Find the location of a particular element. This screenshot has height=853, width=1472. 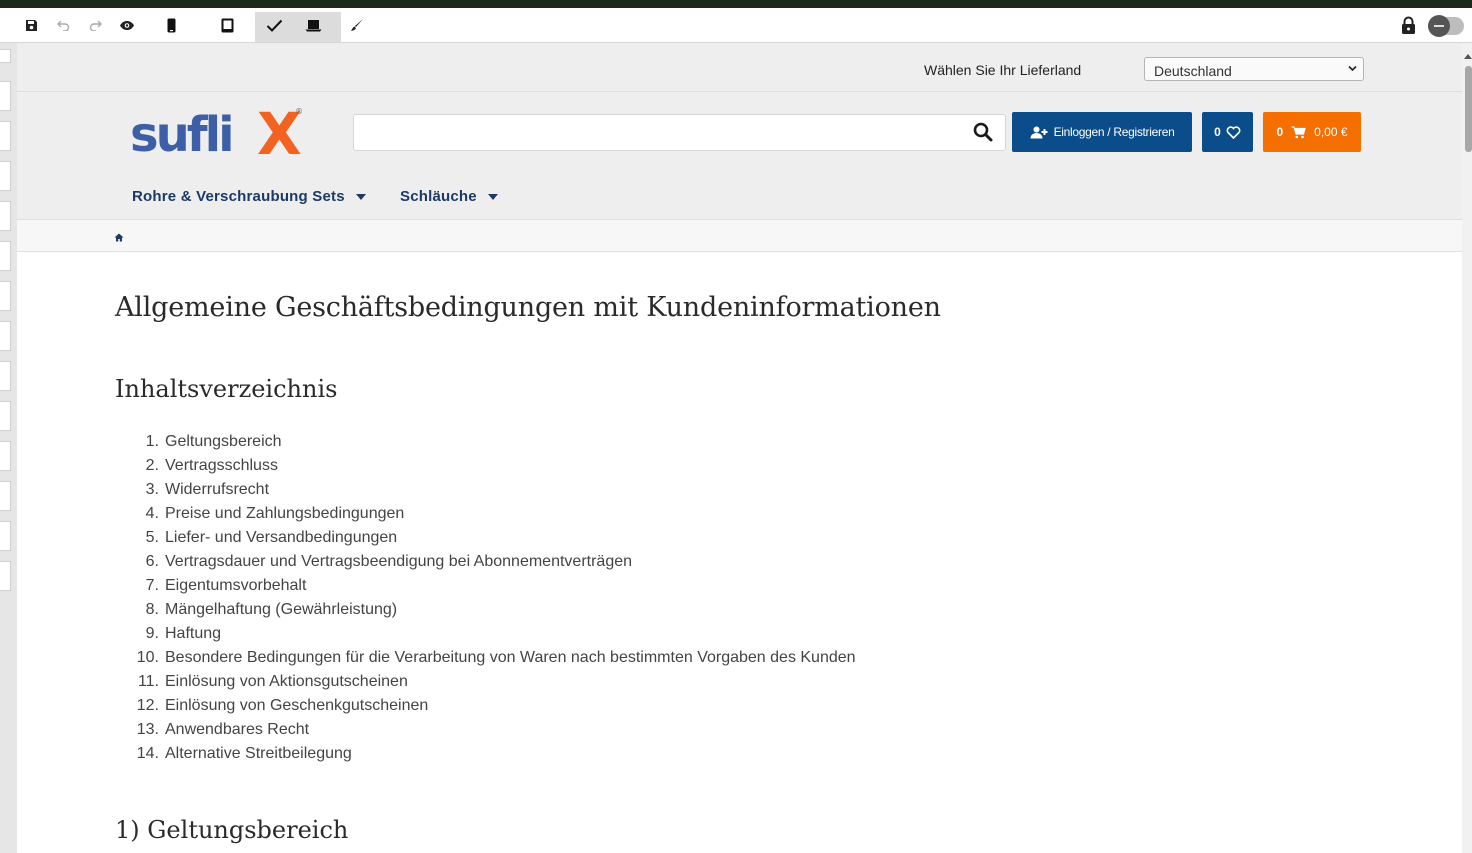

toc-item-number: 14. is located at coordinates (147, 753).